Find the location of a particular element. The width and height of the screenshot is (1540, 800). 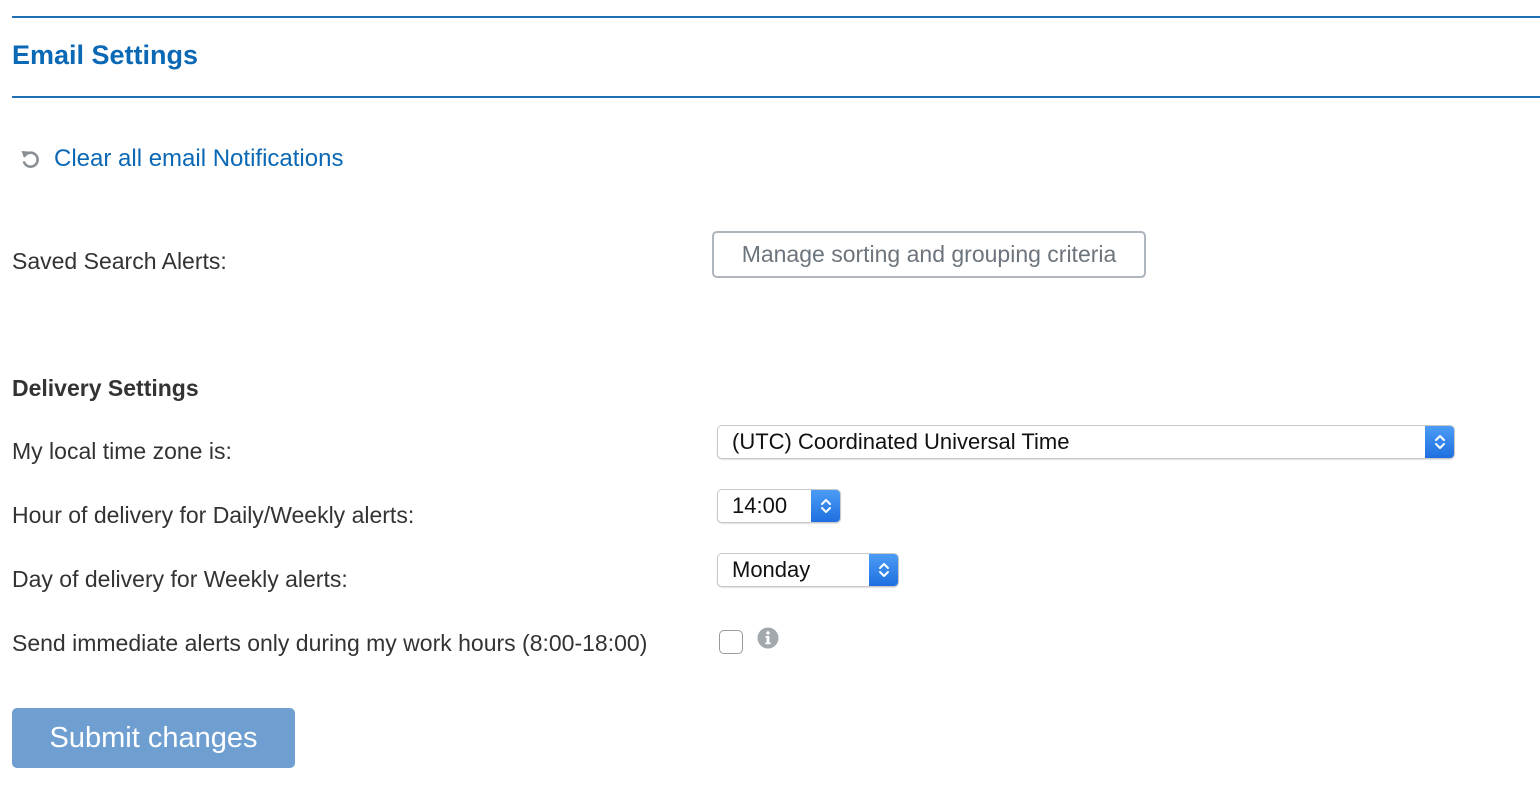

day-value: Monday is located at coordinates (771, 569).